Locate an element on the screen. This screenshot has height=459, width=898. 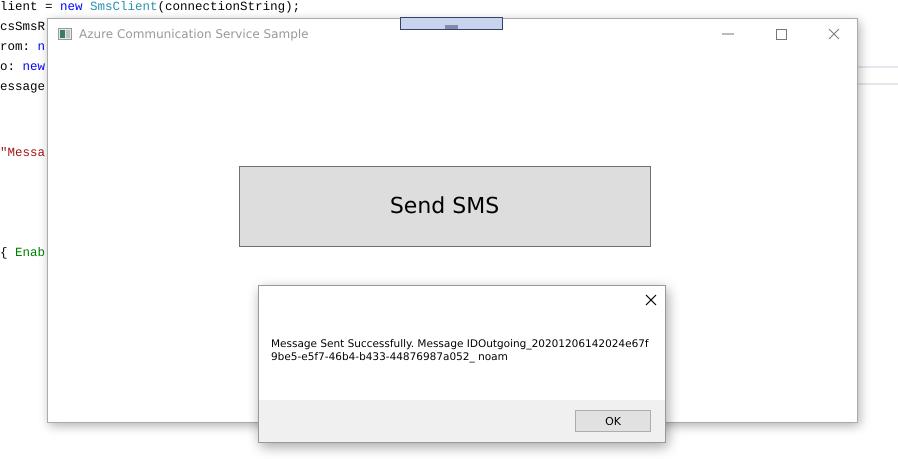
code-text: SmsClient is located at coordinates (124, 8).